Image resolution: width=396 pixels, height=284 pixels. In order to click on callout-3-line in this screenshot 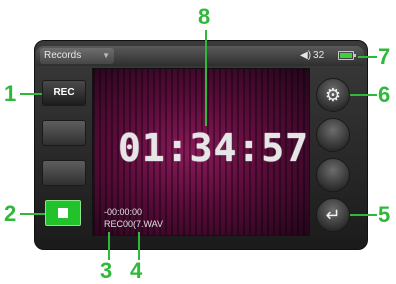, I will do `click(109, 246)`.